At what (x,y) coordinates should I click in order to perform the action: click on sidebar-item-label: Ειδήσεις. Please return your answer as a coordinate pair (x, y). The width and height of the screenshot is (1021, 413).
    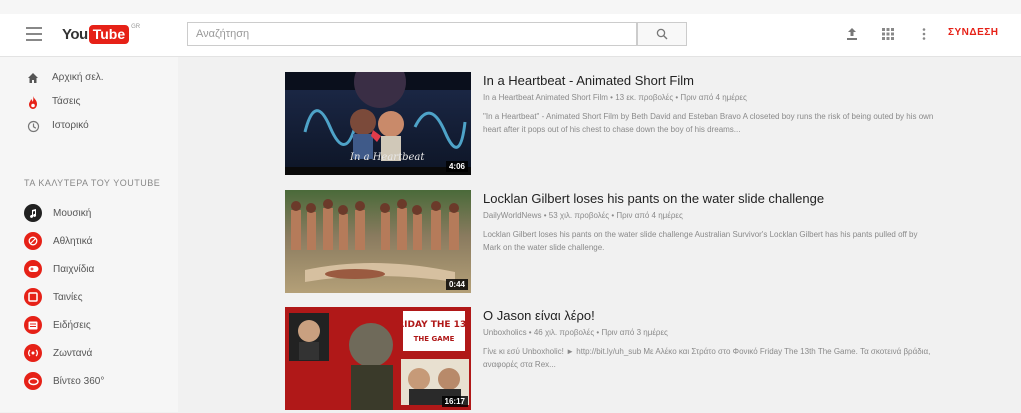
    Looking at the image, I should click on (72, 325).